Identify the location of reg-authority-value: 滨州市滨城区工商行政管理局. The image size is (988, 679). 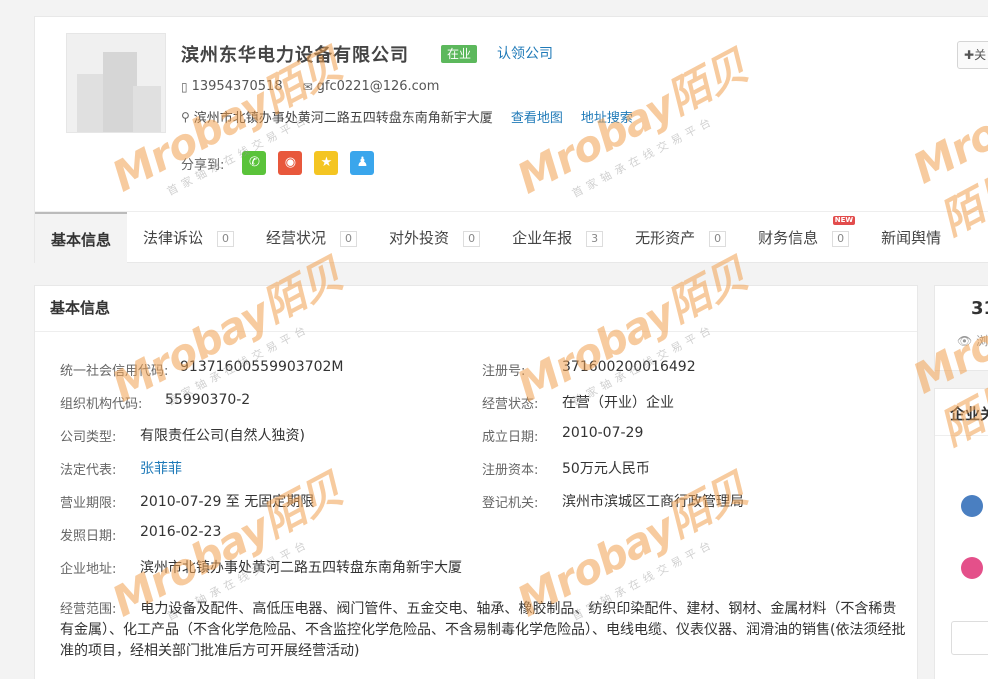
(653, 502).